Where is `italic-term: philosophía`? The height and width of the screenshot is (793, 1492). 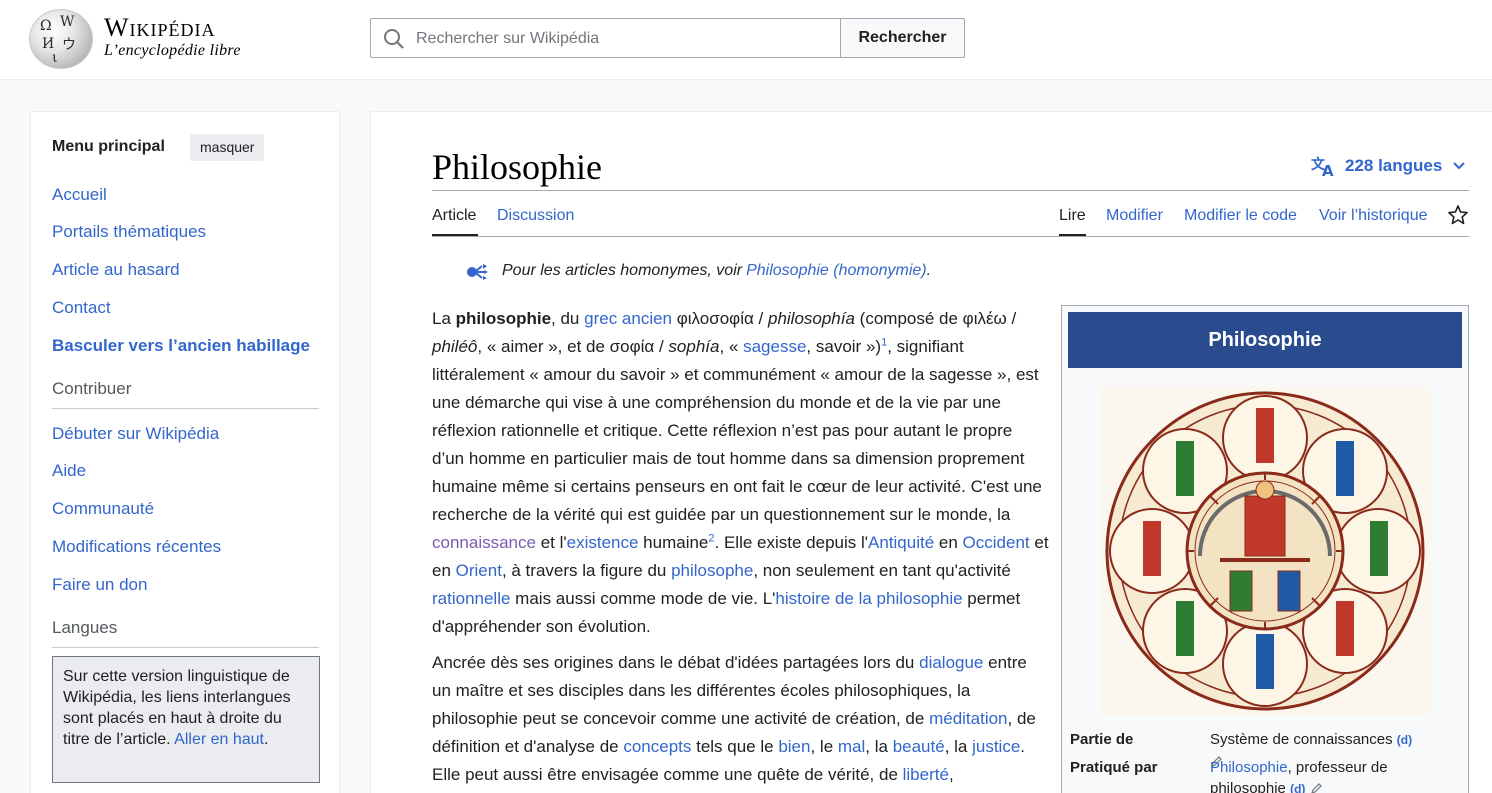
italic-term: philosophía is located at coordinates (811, 318).